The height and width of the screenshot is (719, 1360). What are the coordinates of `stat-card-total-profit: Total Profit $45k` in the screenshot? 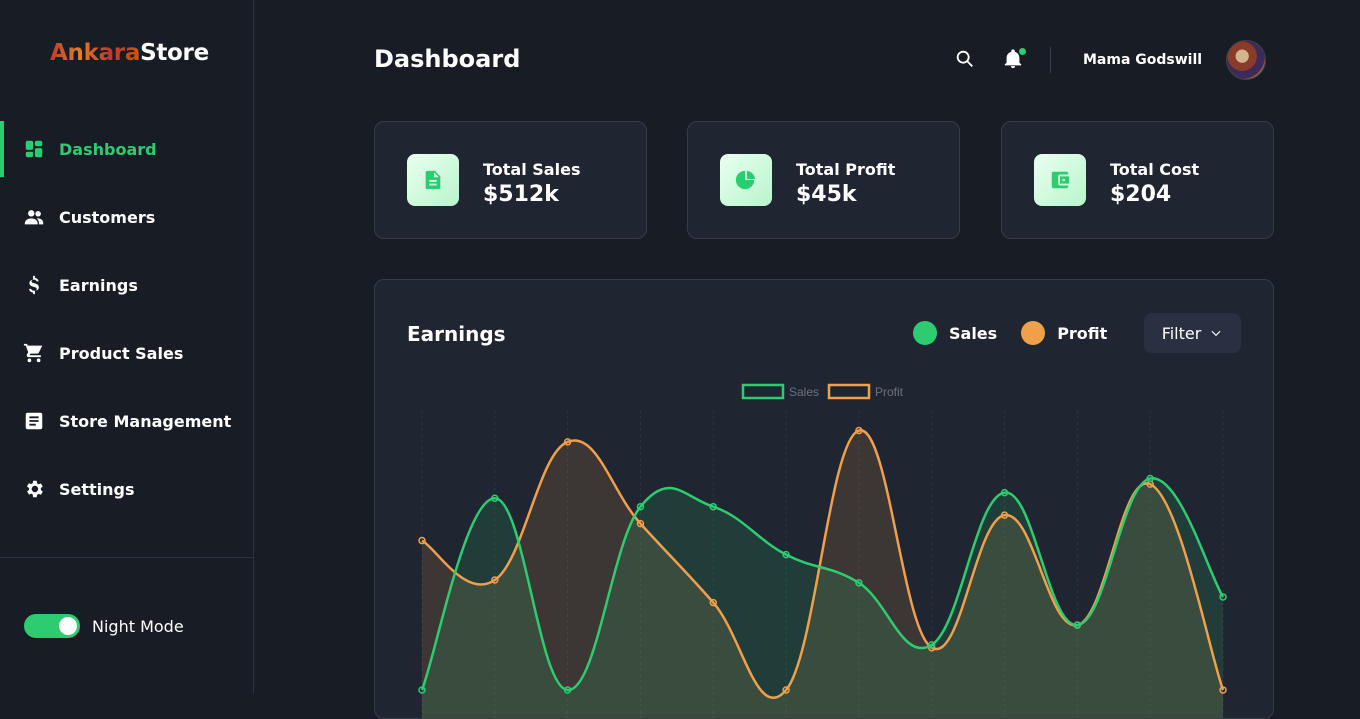 It's located at (823, 180).